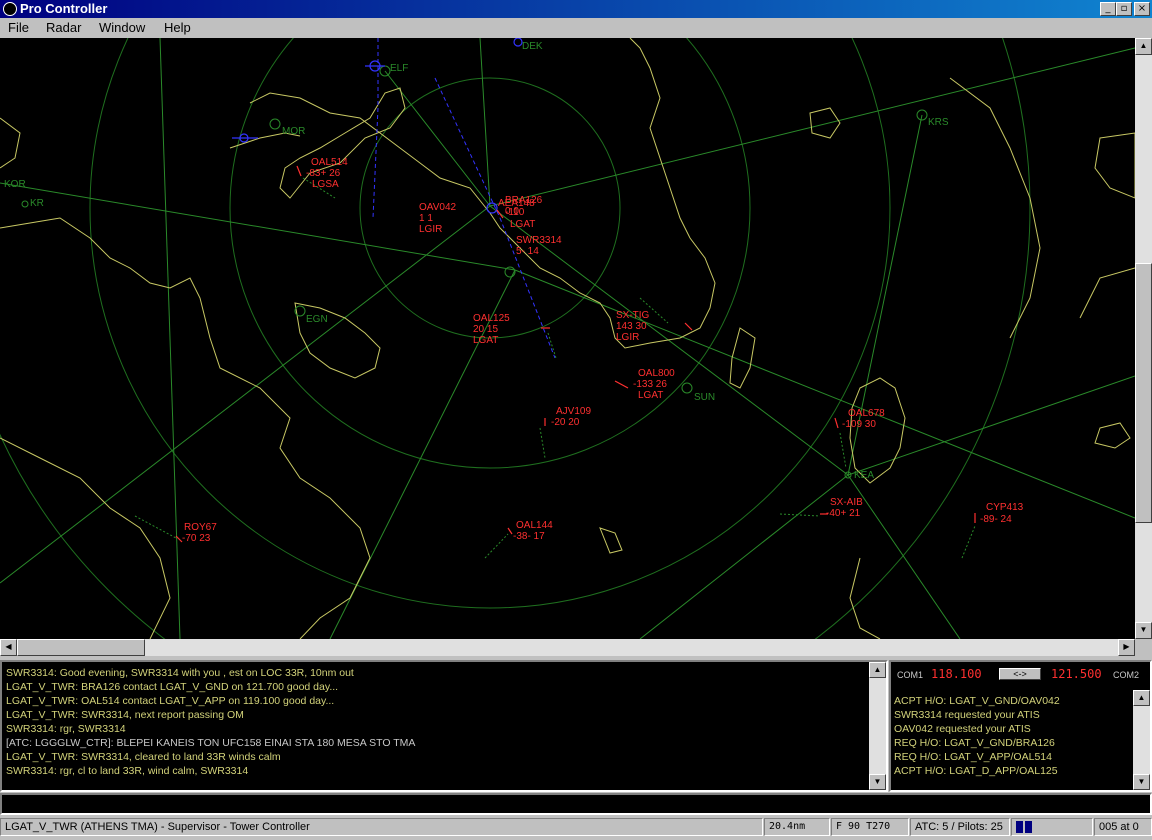 This screenshot has width=1152, height=840. I want to click on vor-icon, so click(687, 388).